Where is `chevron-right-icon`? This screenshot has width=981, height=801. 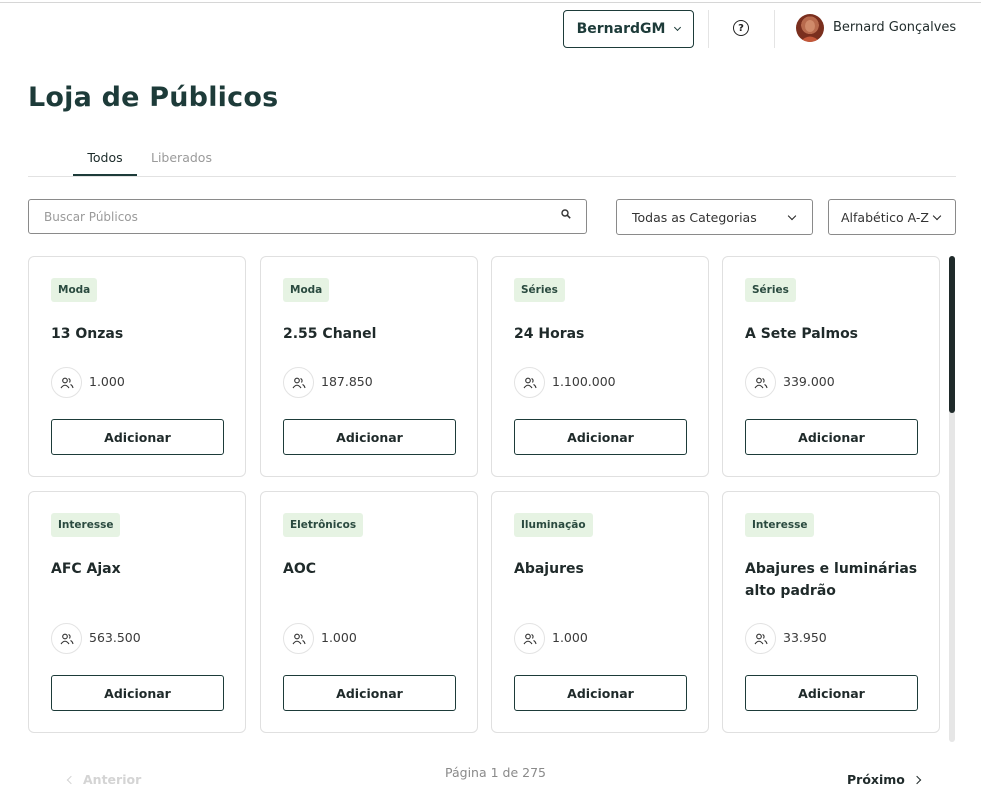
chevron-right-icon is located at coordinates (917, 779).